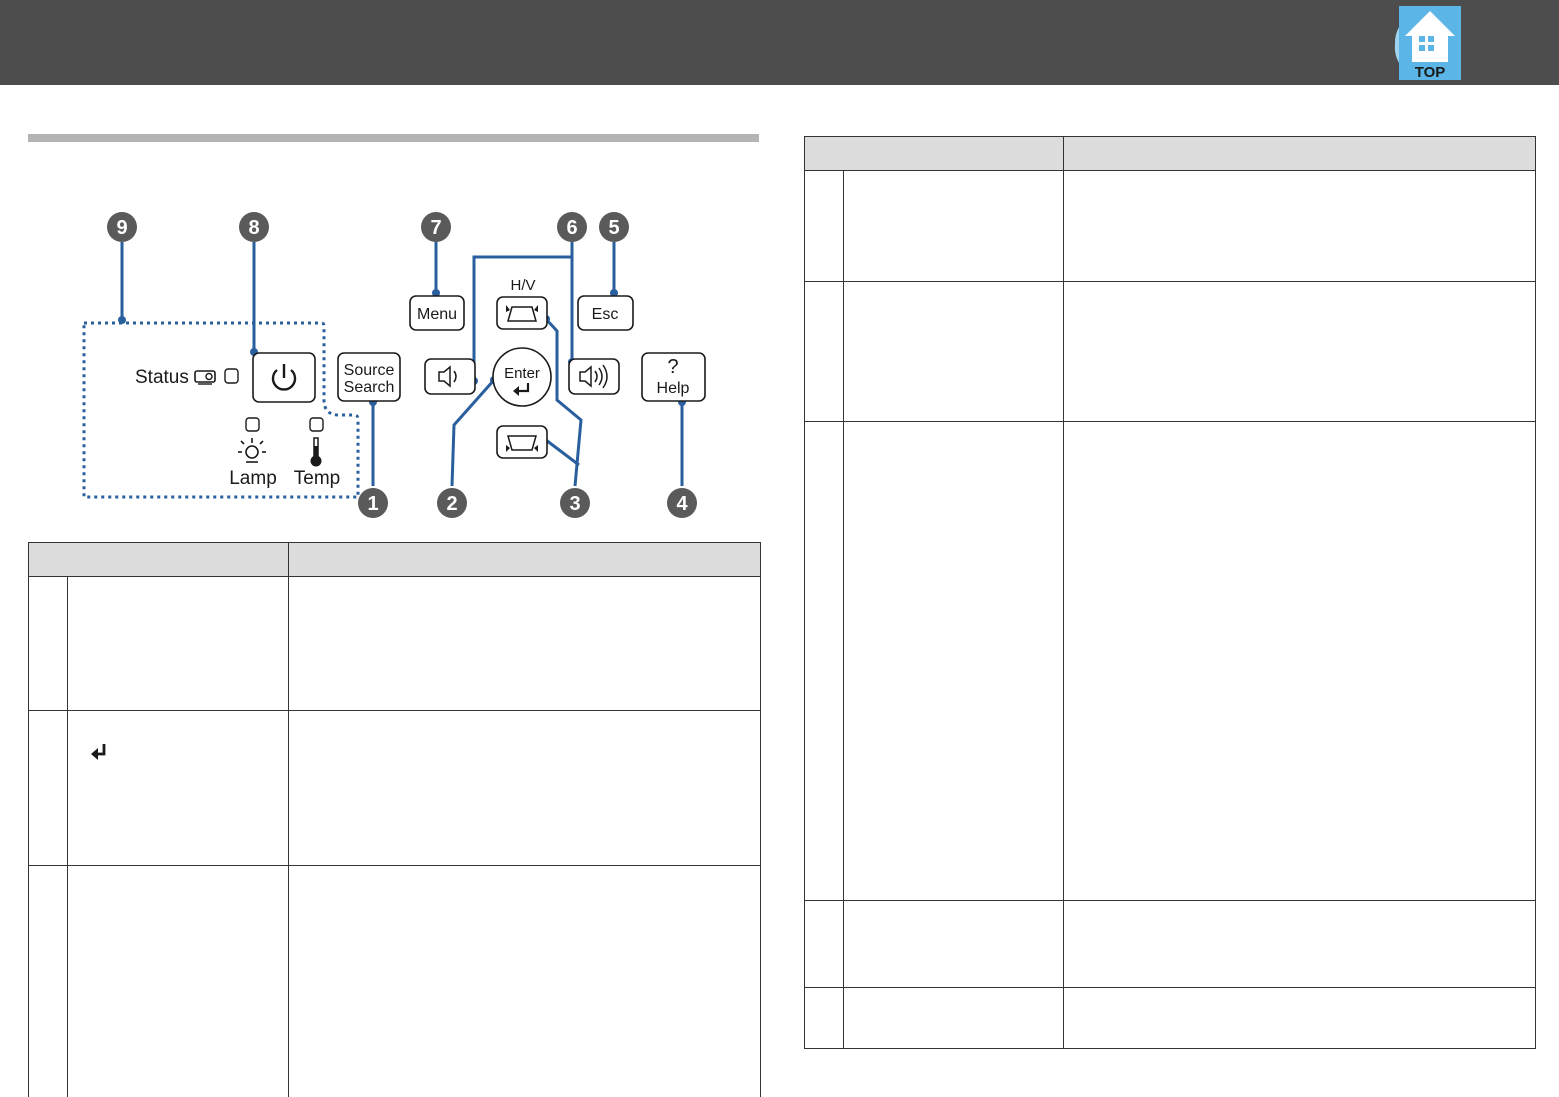 This screenshot has width=1559, height=1097. I want to click on volume-down-button, so click(450, 376).